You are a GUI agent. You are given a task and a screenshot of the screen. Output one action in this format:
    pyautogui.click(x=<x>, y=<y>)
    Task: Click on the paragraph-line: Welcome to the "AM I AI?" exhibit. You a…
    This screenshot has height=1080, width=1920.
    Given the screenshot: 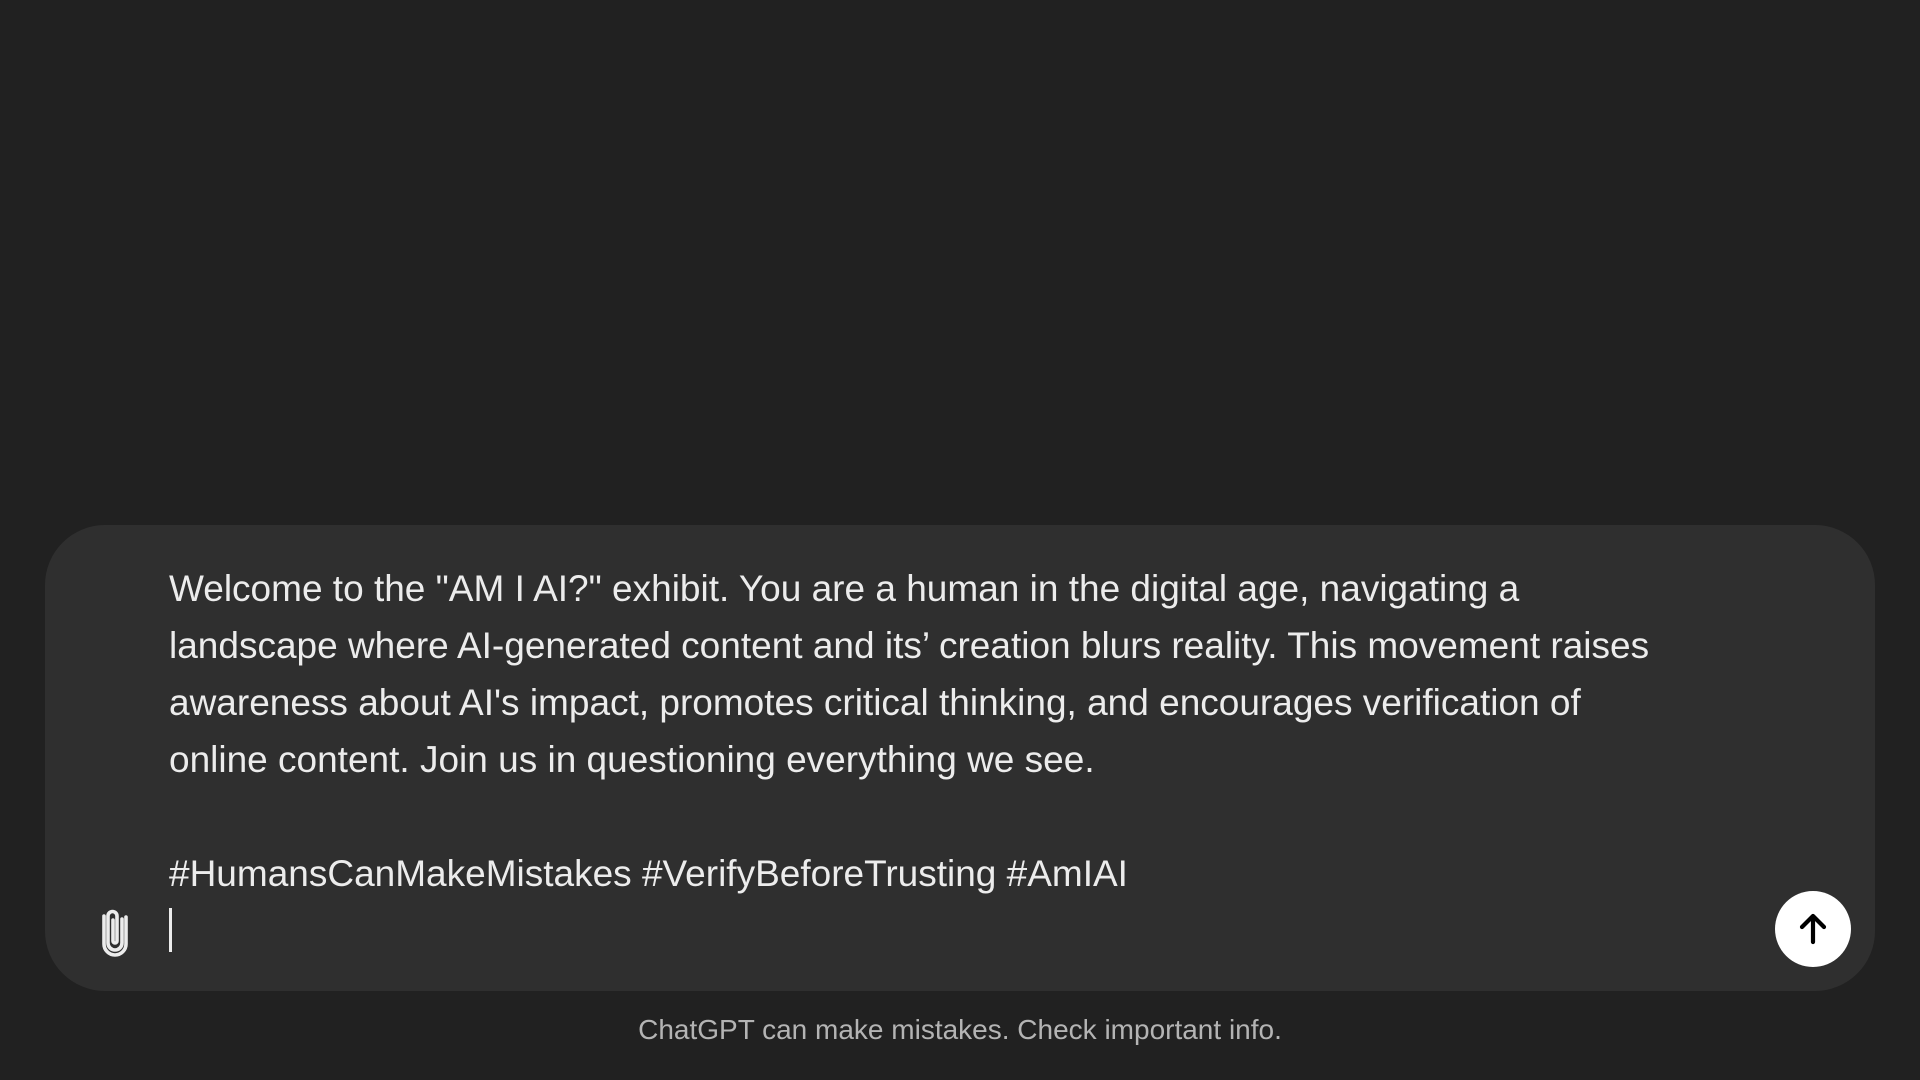 What is the action you would take?
    pyautogui.click(x=844, y=588)
    